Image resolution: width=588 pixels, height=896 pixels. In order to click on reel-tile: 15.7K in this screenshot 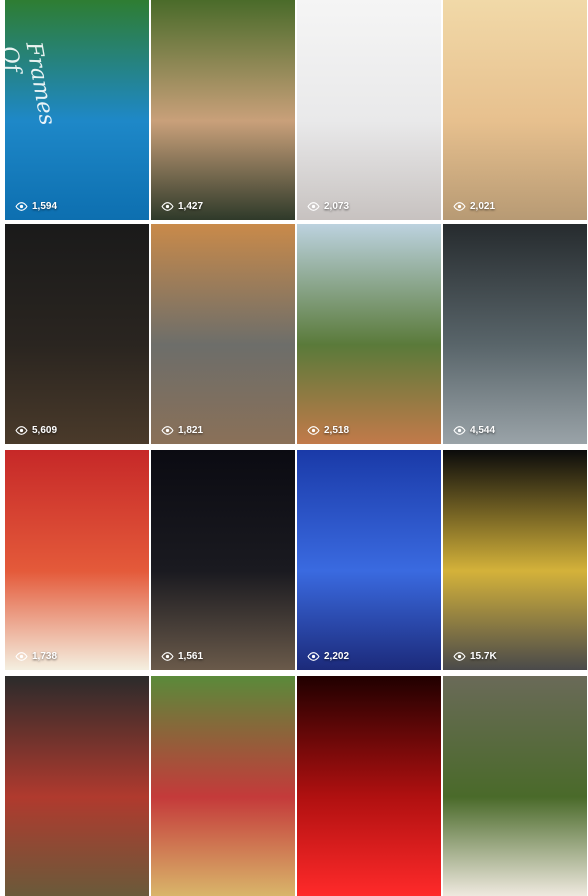, I will do `click(515, 560)`.